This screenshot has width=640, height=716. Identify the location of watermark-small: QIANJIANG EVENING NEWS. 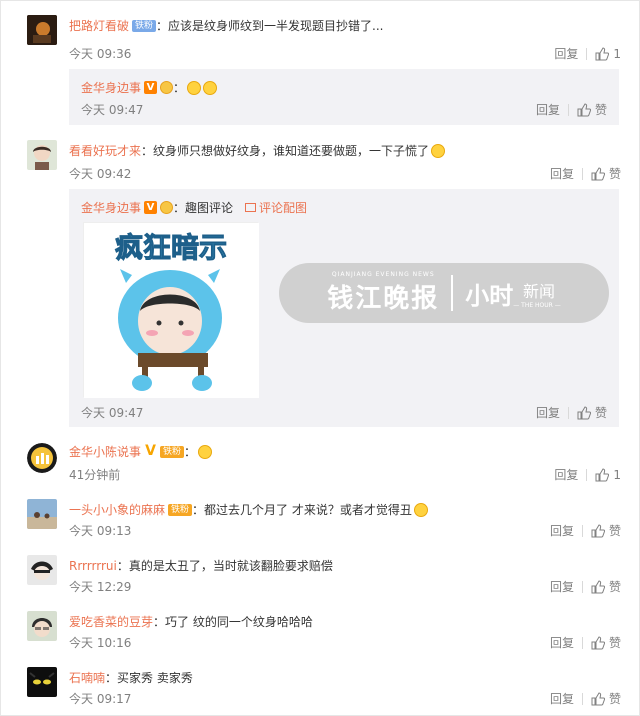
(383, 274).